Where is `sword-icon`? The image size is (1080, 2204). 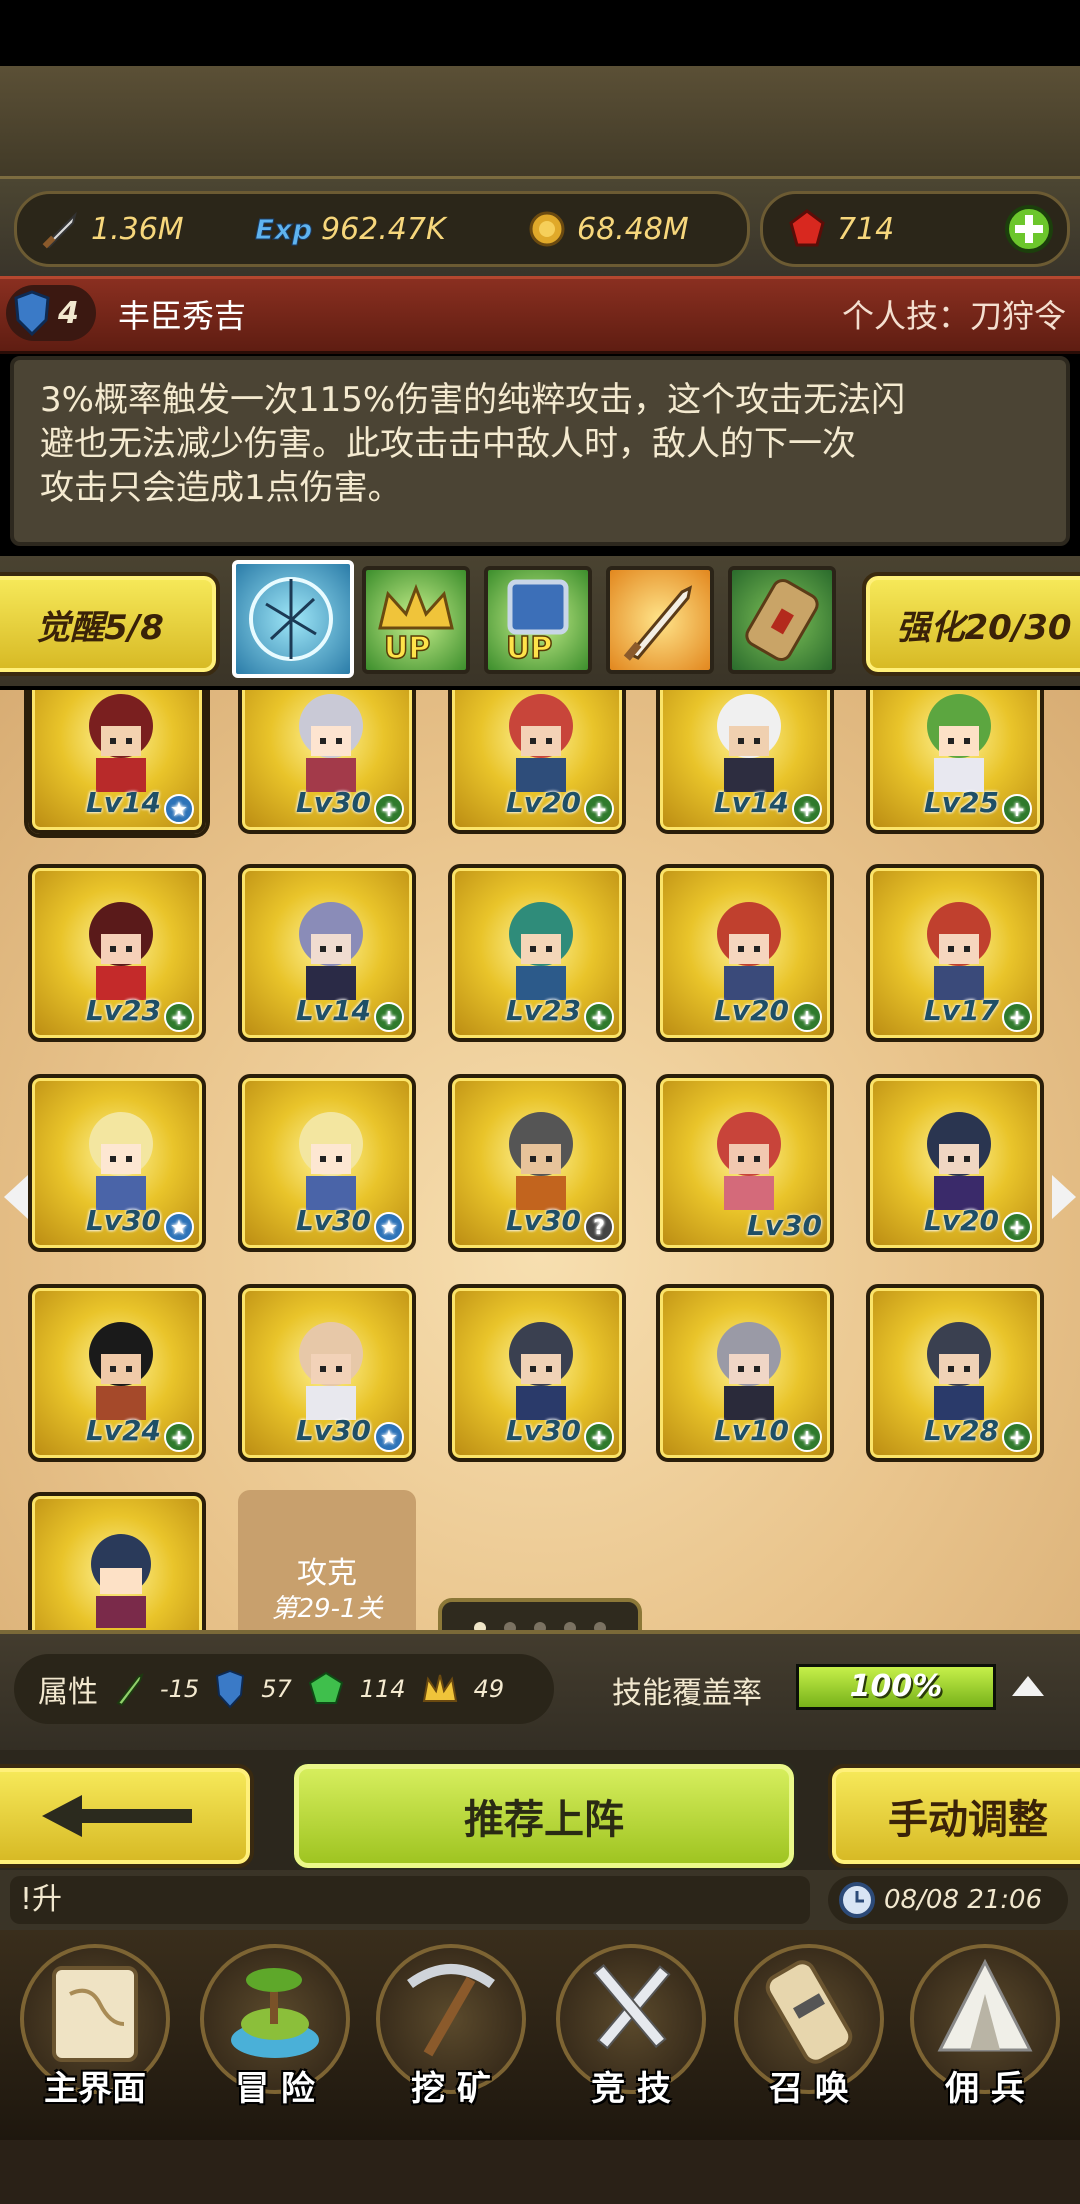
sword-icon is located at coordinates (59, 230).